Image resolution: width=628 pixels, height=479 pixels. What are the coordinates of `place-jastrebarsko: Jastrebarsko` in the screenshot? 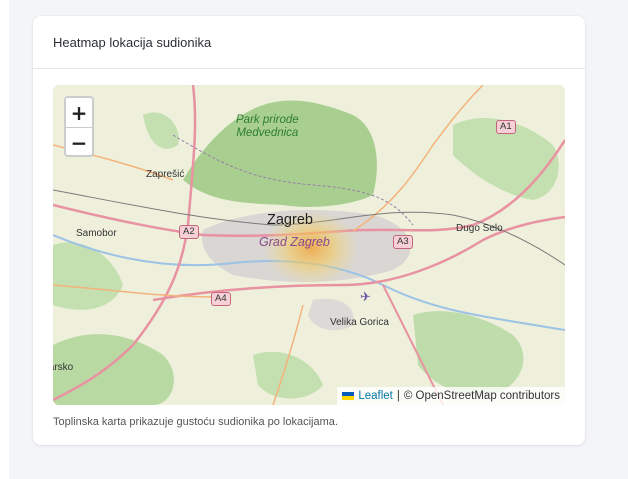 It's located at (63, 367).